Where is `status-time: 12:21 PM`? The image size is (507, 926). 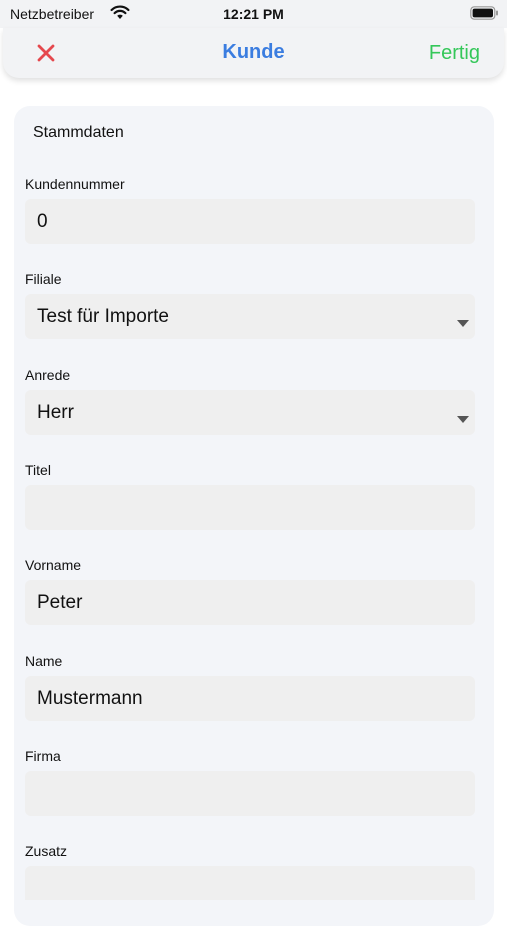
status-time: 12:21 PM is located at coordinates (253, 14).